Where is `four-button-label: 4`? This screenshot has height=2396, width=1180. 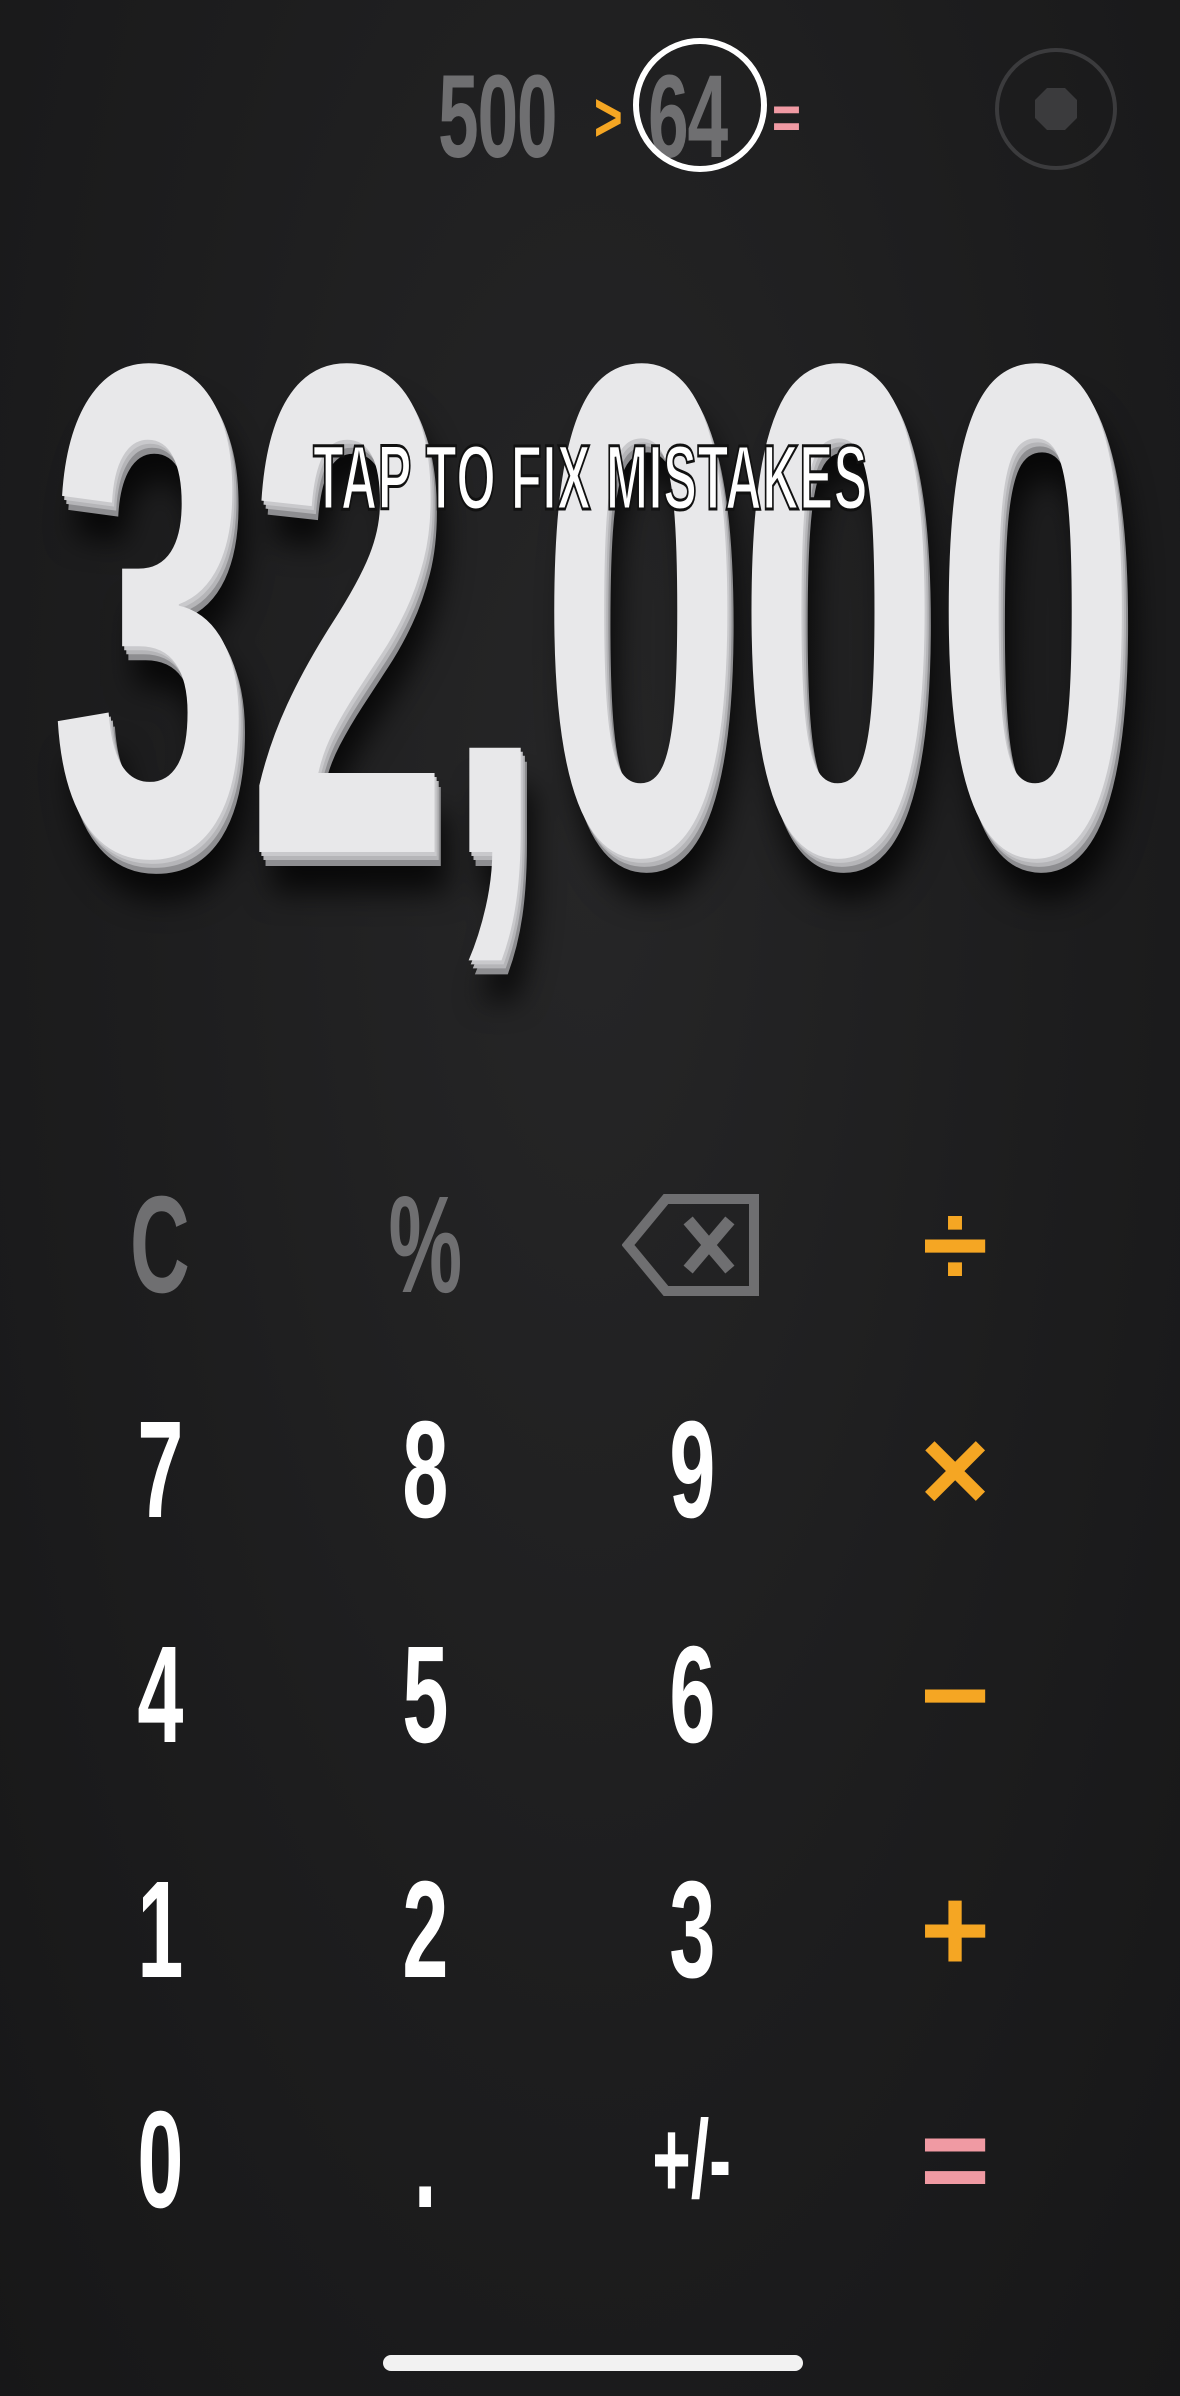 four-button-label: 4 is located at coordinates (160, 1695).